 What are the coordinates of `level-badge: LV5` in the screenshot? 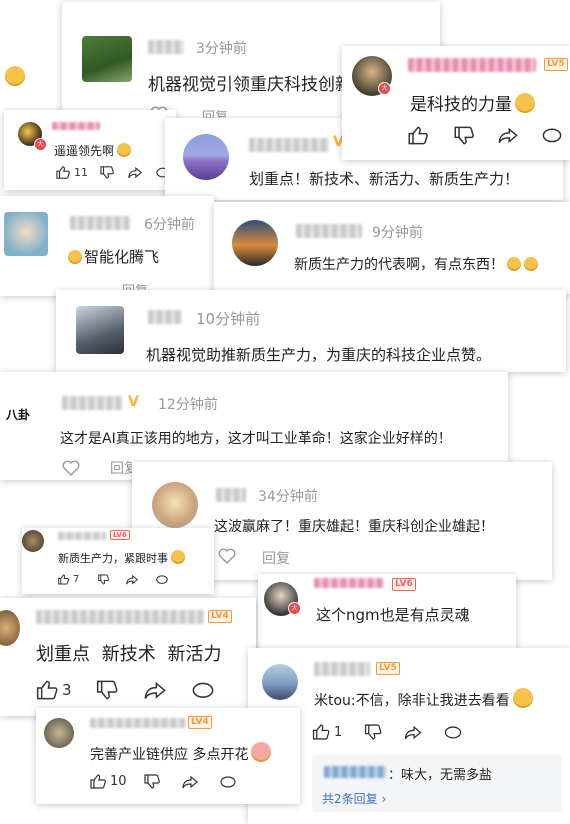 It's located at (556, 64).